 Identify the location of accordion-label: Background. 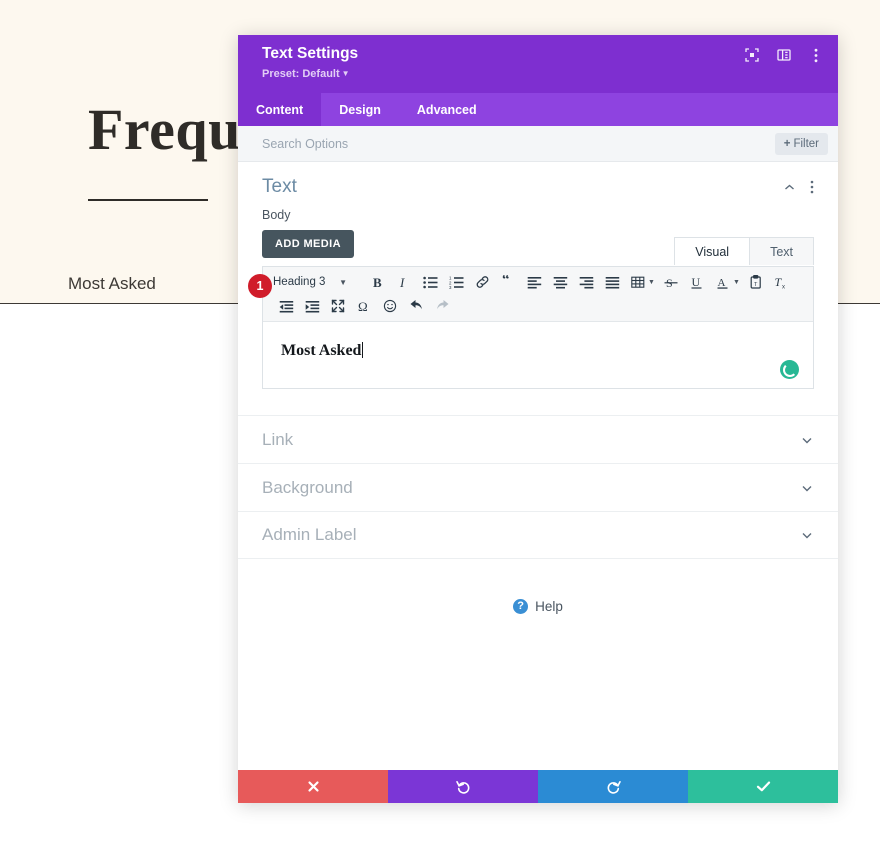
(307, 487).